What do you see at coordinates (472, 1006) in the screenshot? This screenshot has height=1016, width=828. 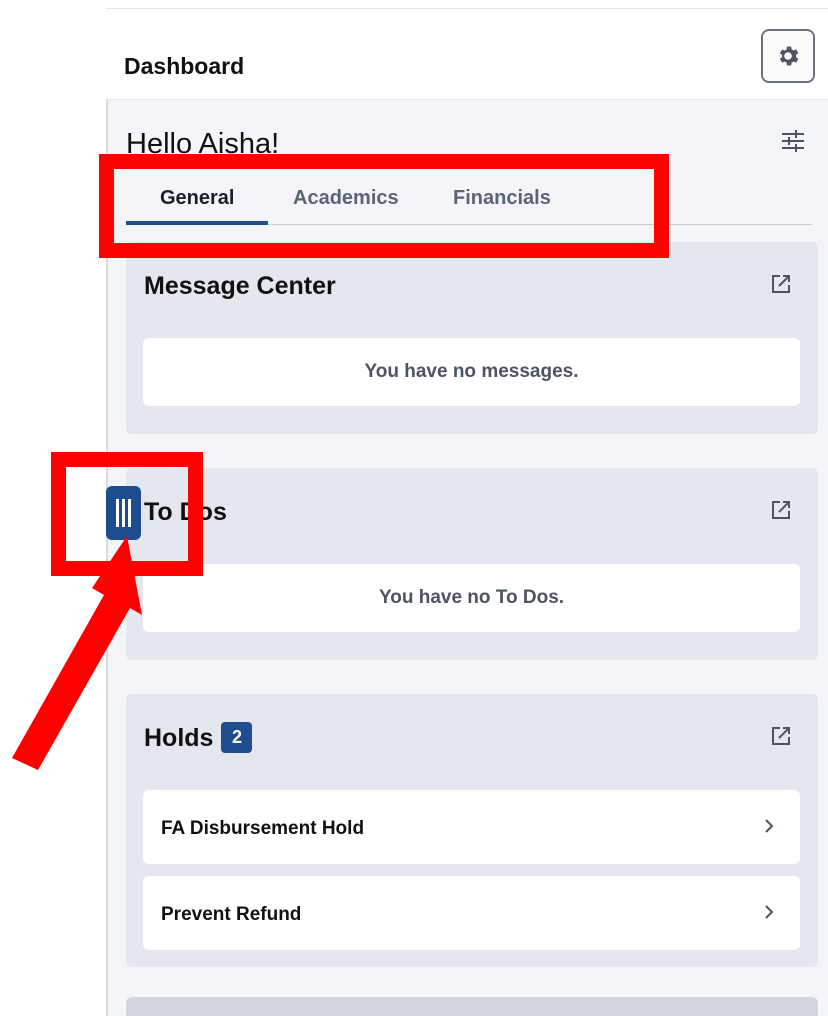 I see `next-card-peek` at bounding box center [472, 1006].